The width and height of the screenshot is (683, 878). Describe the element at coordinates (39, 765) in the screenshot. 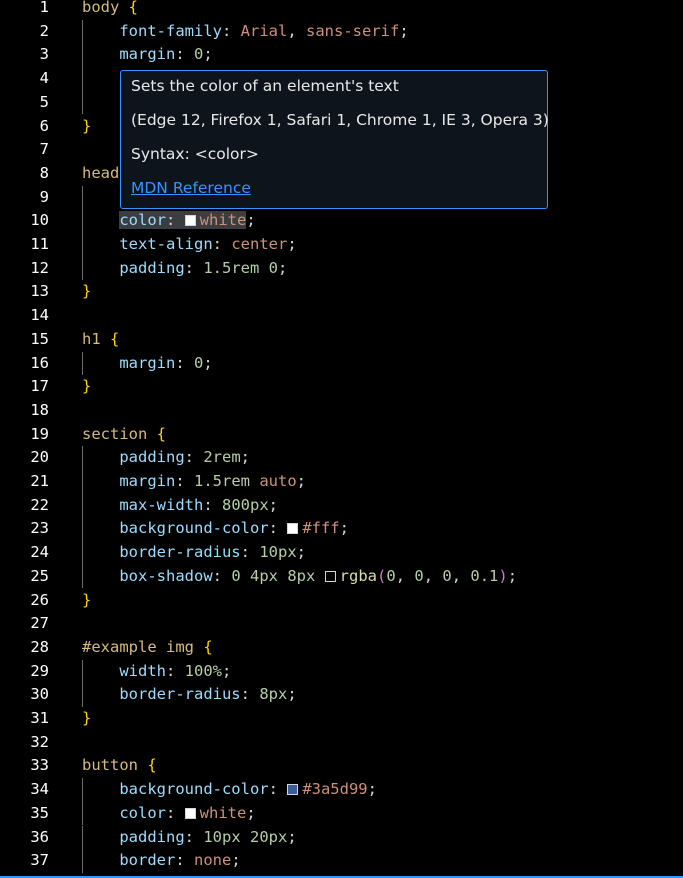

I see `line-number: 33` at that location.